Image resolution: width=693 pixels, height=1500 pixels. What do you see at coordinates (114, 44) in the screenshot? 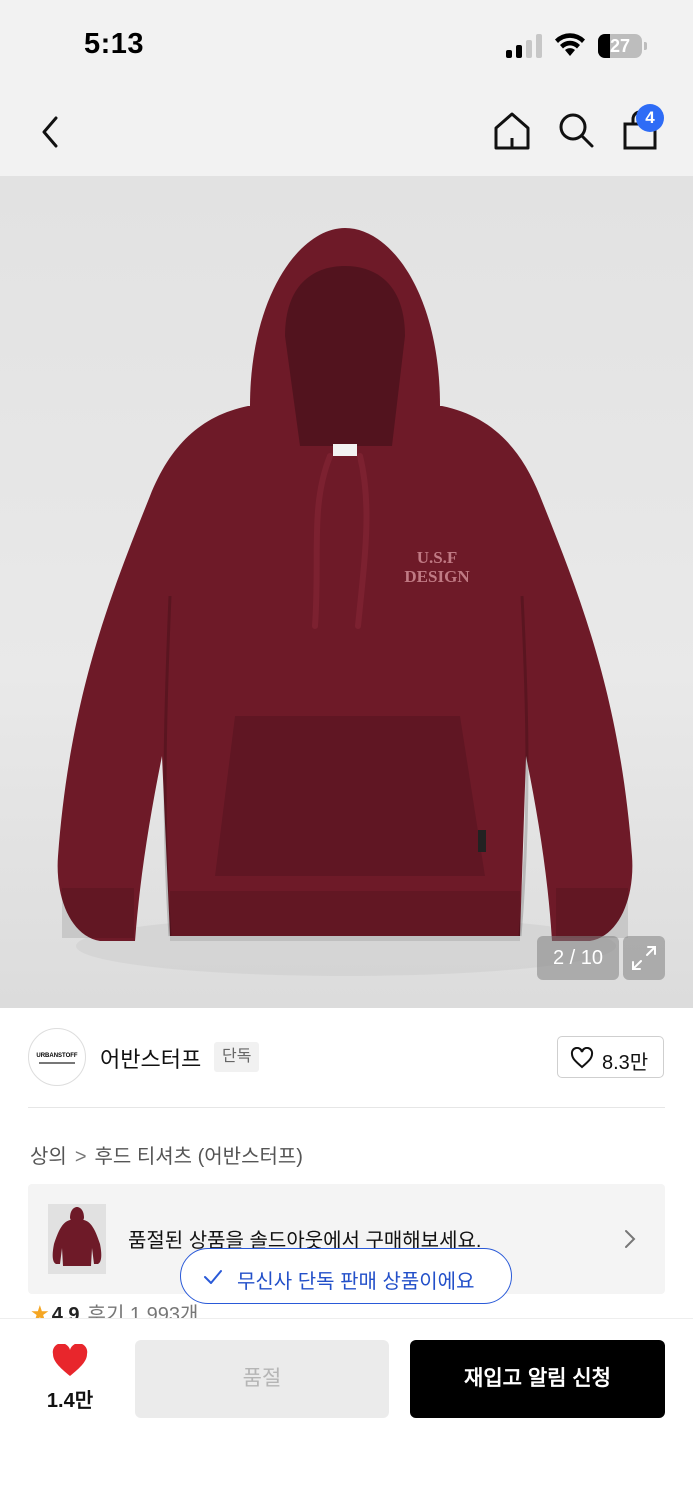
I see `status-time: 5:13` at bounding box center [114, 44].